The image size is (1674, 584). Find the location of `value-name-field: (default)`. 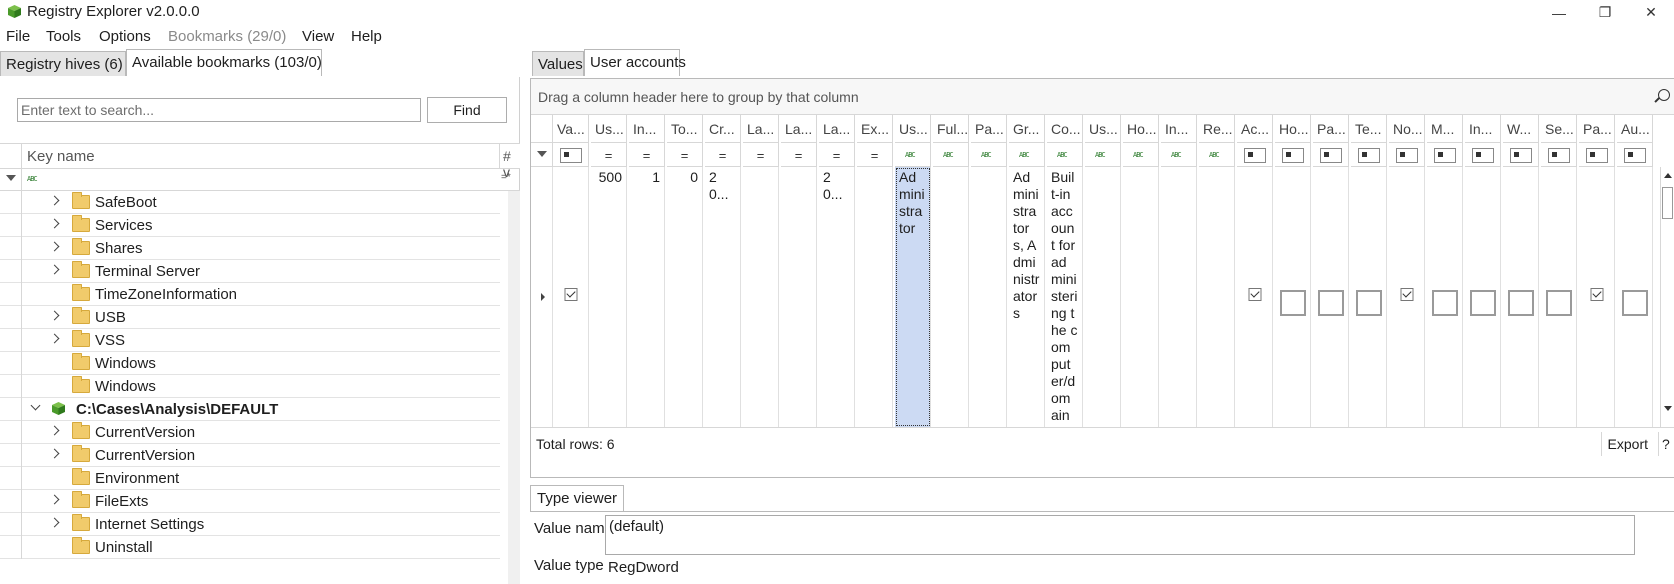

value-name-field: (default) is located at coordinates (1120, 535).